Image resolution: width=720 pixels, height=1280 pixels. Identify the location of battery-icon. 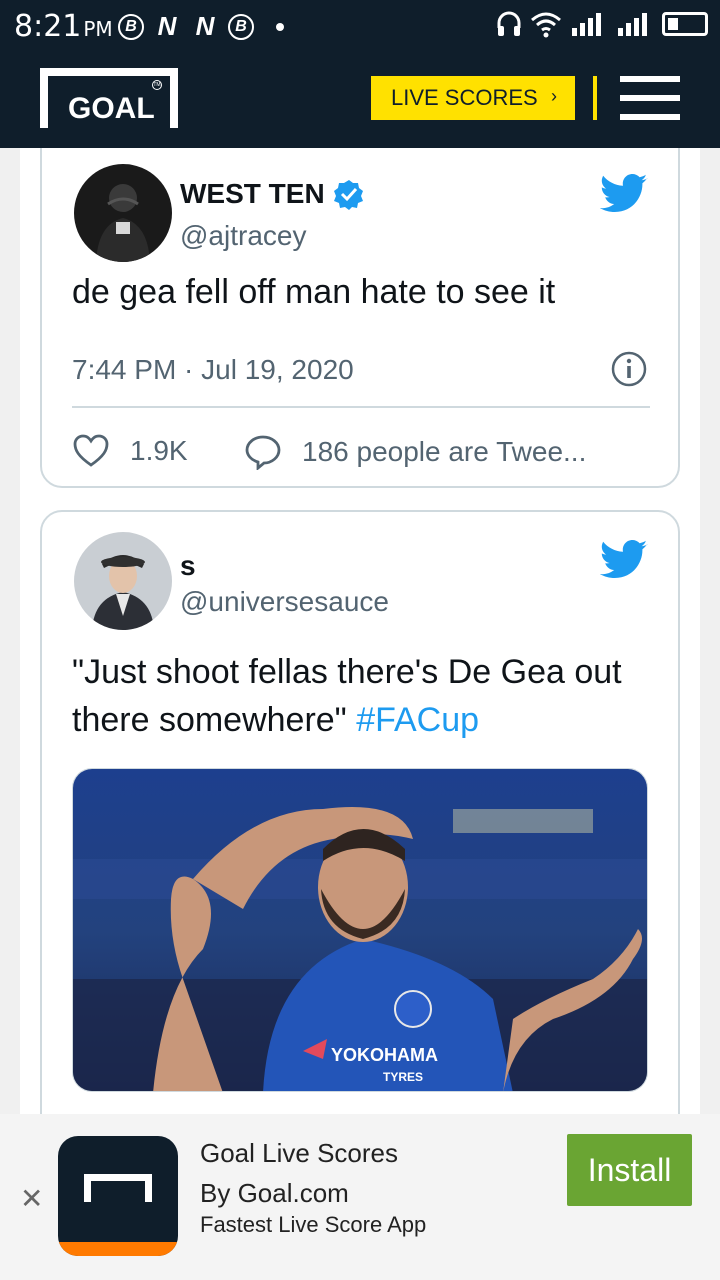
(685, 24).